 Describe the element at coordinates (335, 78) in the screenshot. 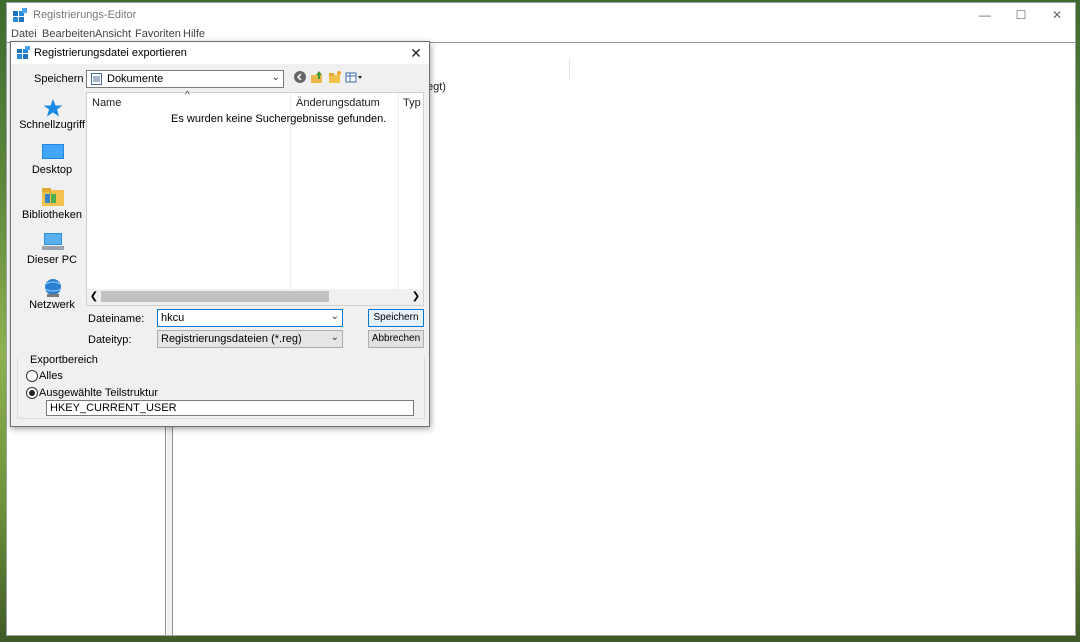

I see `new-folder-icon` at that location.